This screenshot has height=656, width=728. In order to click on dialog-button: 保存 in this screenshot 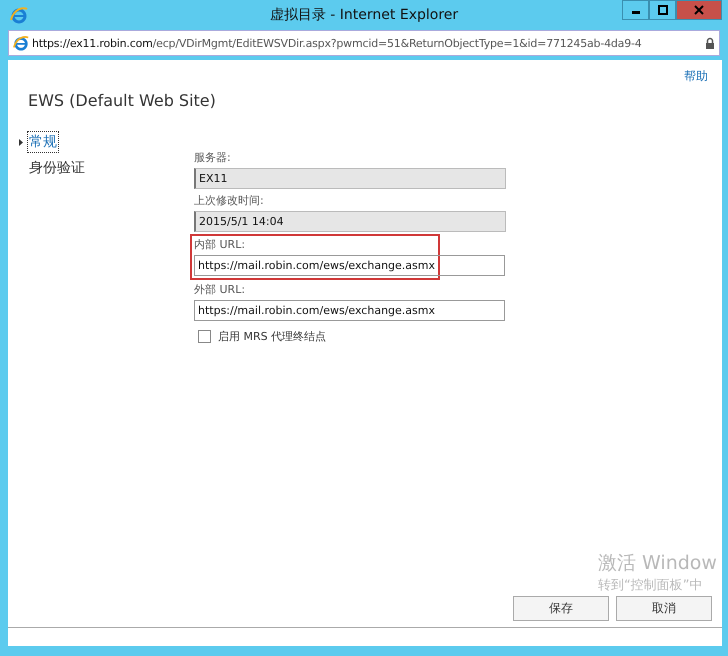, I will do `click(561, 608)`.